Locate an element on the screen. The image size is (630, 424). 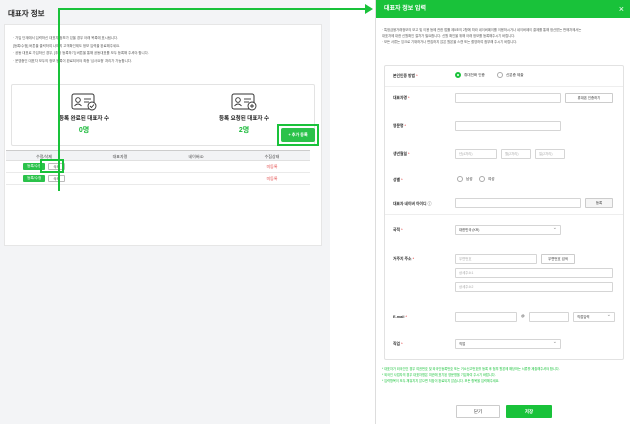
row-actions: 등록/수정 삭제 is located at coordinates (44, 178).